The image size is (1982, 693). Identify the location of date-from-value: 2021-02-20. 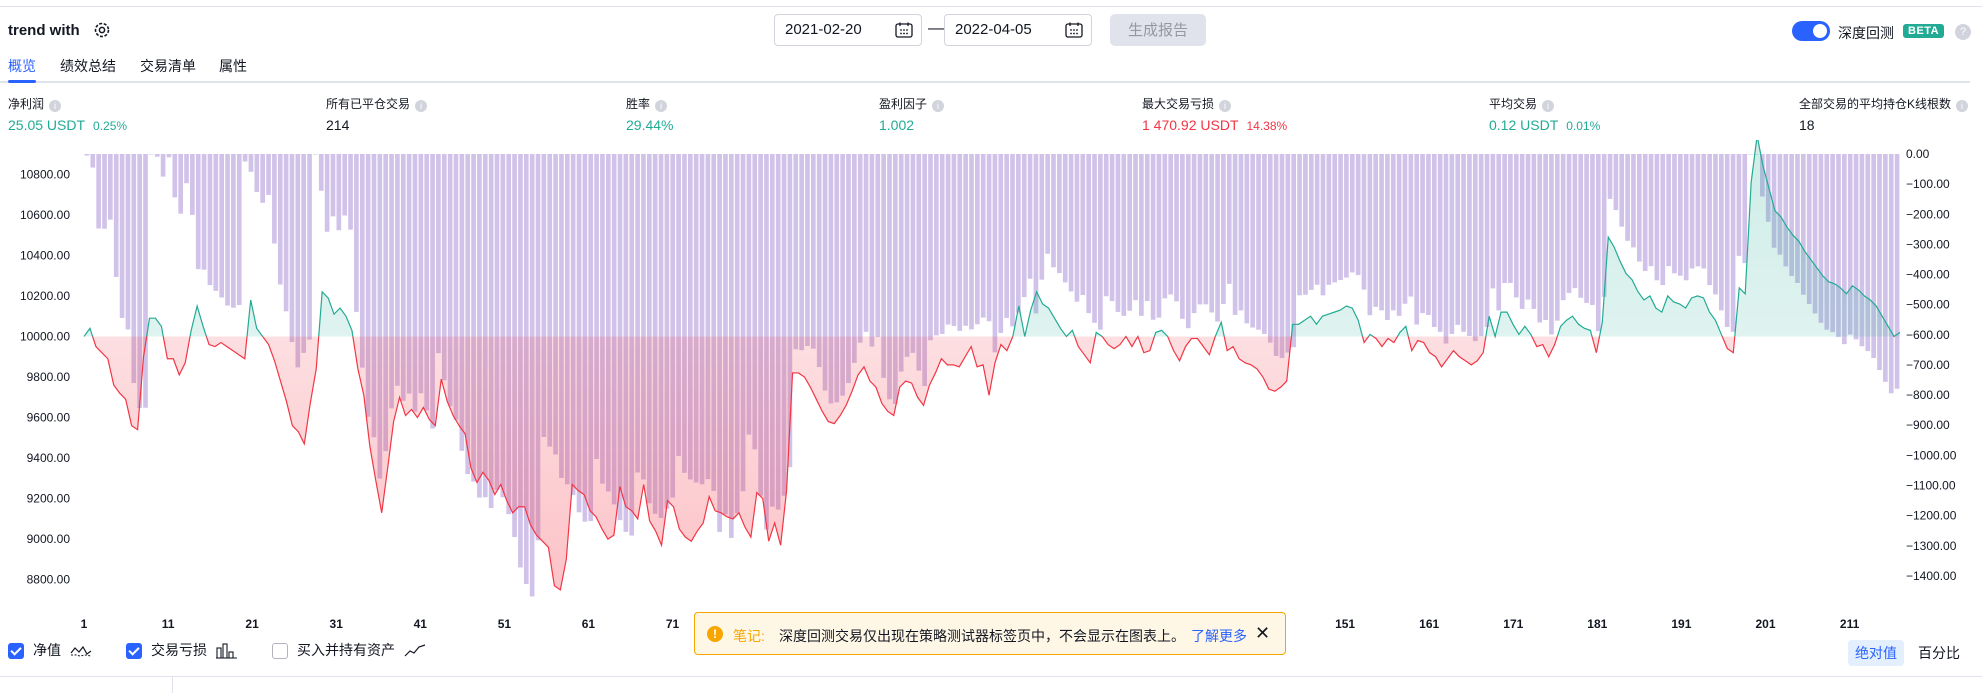
(823, 29).